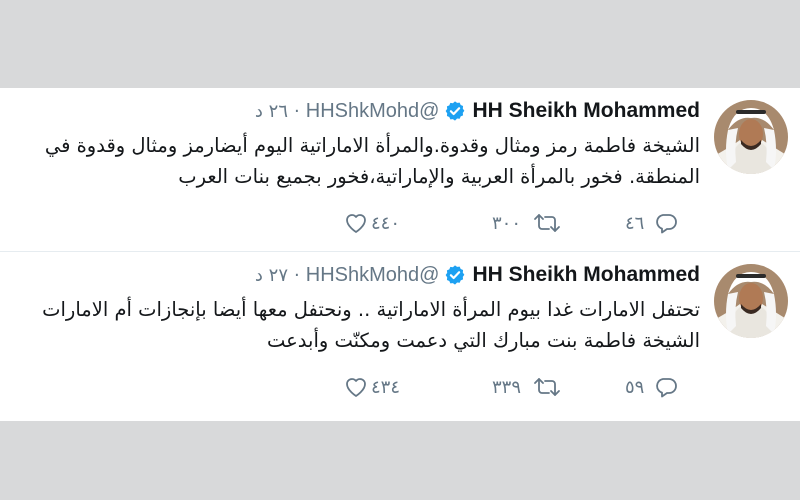  What do you see at coordinates (507, 387) in the screenshot?
I see `retweet-count: ٣٣٩` at bounding box center [507, 387].